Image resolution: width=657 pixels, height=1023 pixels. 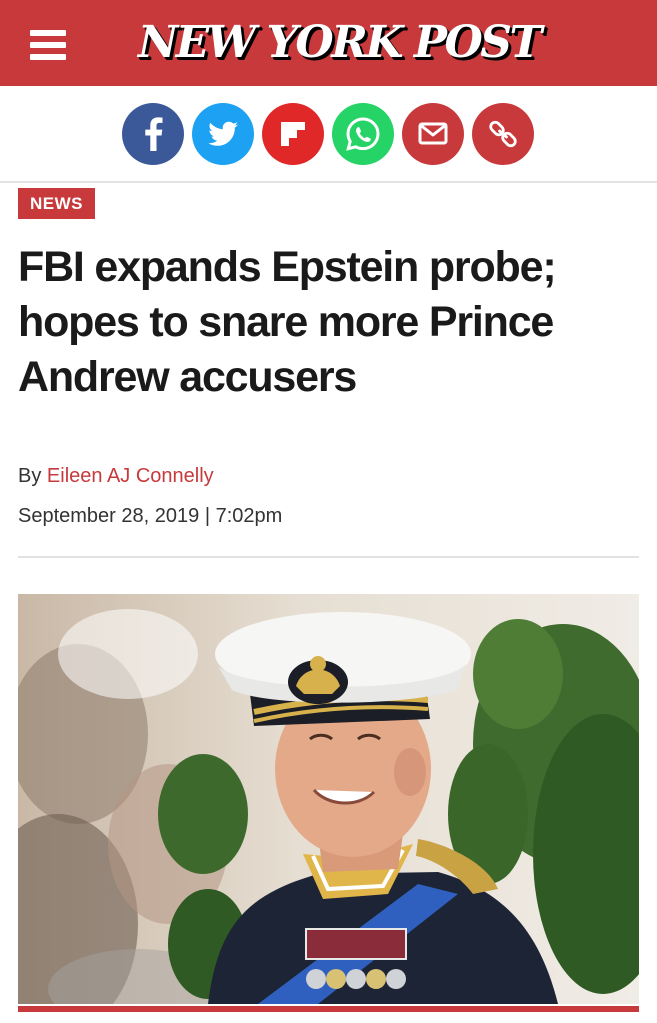 What do you see at coordinates (328, 557) in the screenshot?
I see `byline-divider` at bounding box center [328, 557].